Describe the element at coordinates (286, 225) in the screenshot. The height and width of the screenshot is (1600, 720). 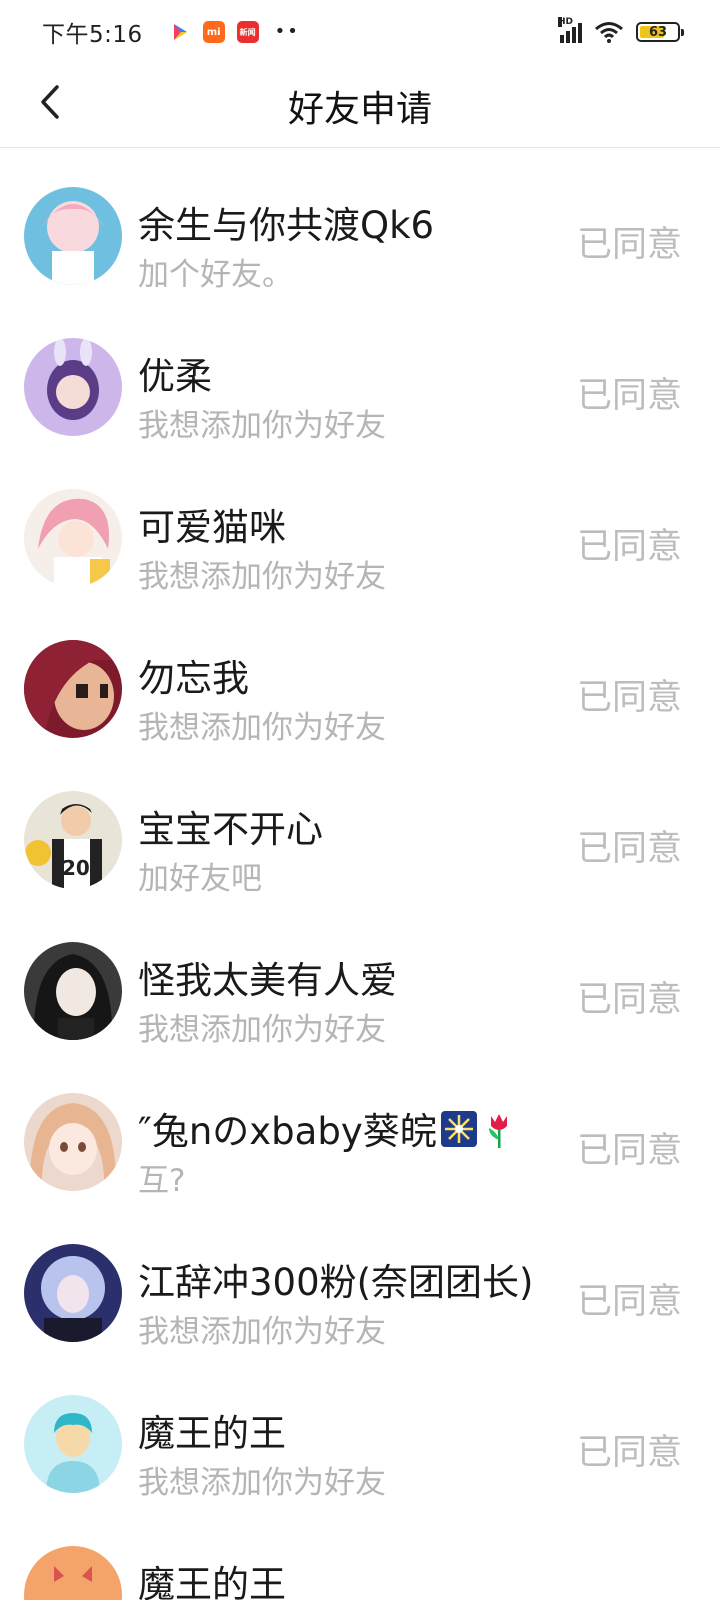
I see `requester-name: 余生与你共渡Qk6` at that location.